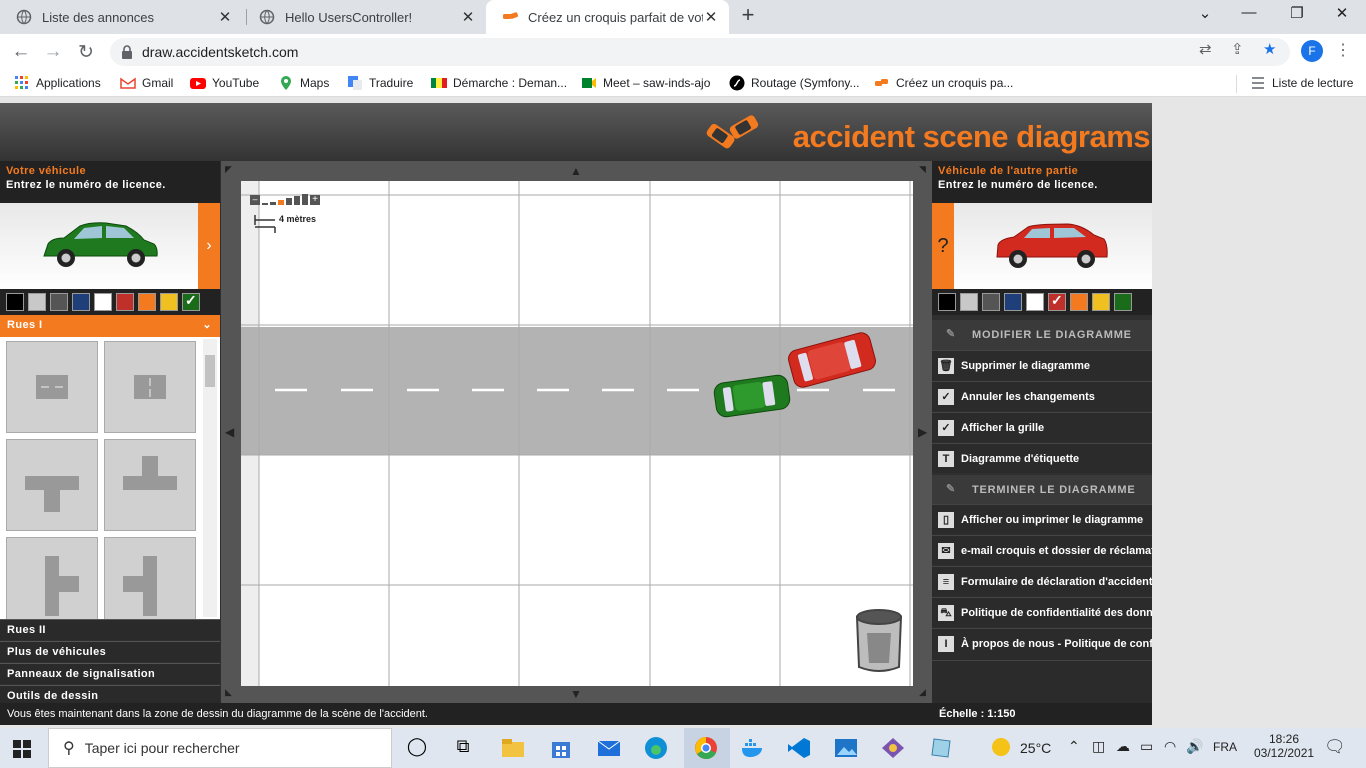  I want to click on address-bar: draw.accidentsketch.com, so click(700, 52).